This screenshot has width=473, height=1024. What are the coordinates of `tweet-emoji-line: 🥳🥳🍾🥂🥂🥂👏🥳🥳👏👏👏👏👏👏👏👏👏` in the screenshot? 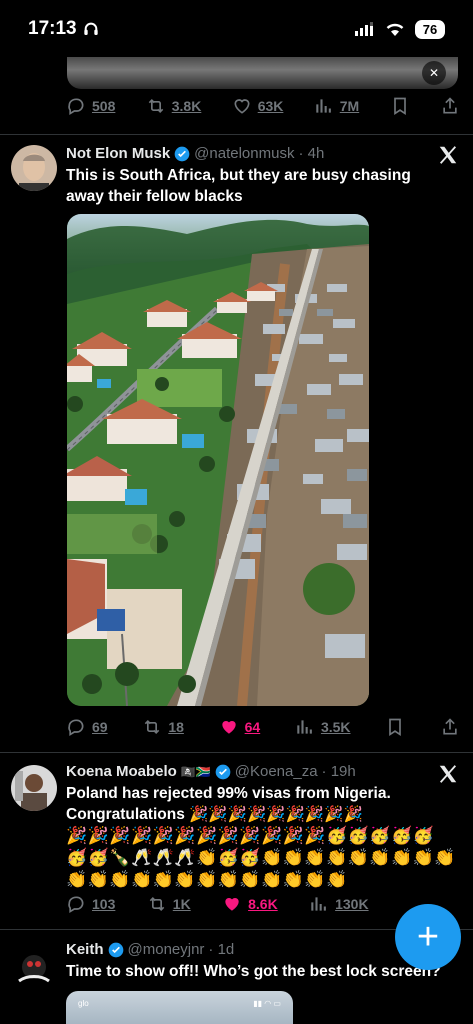 It's located at (261, 857).